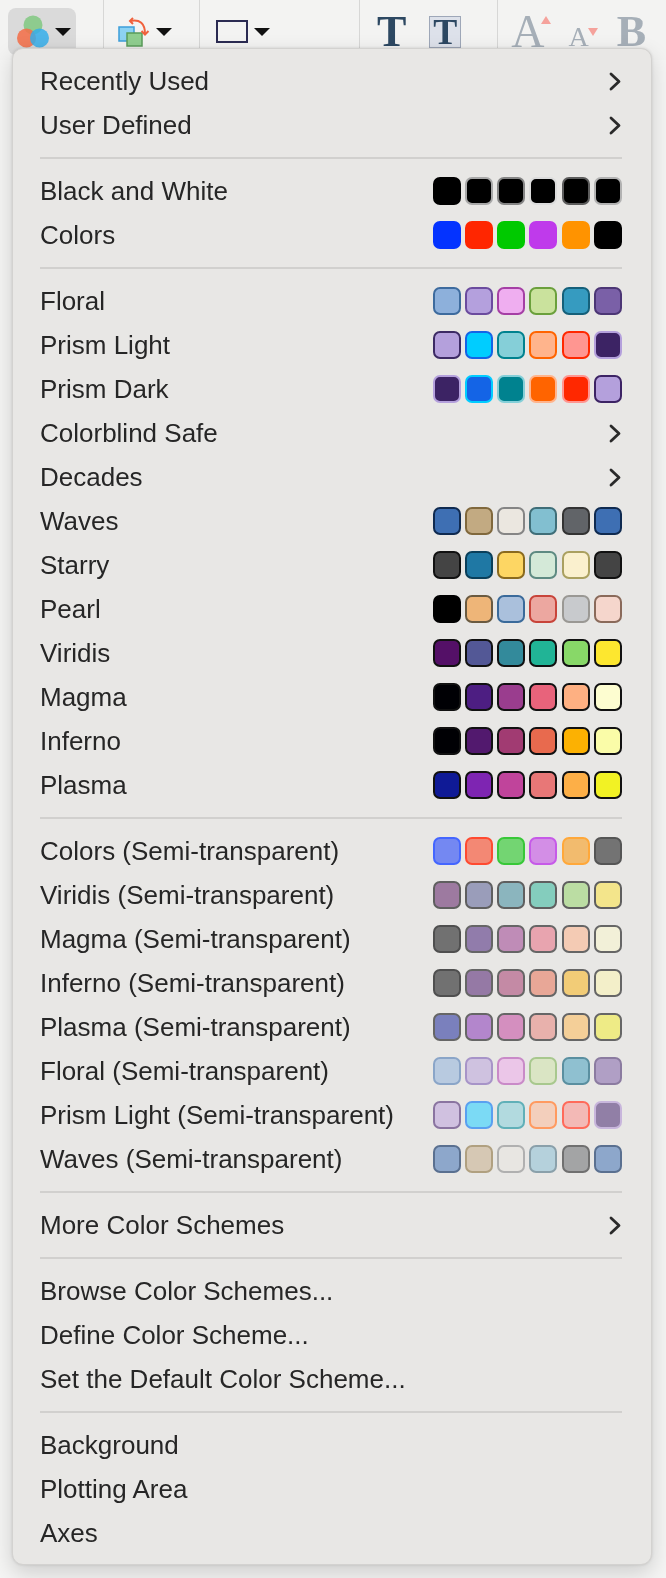  What do you see at coordinates (331, 565) in the screenshot?
I see `menu-item: Starry` at bounding box center [331, 565].